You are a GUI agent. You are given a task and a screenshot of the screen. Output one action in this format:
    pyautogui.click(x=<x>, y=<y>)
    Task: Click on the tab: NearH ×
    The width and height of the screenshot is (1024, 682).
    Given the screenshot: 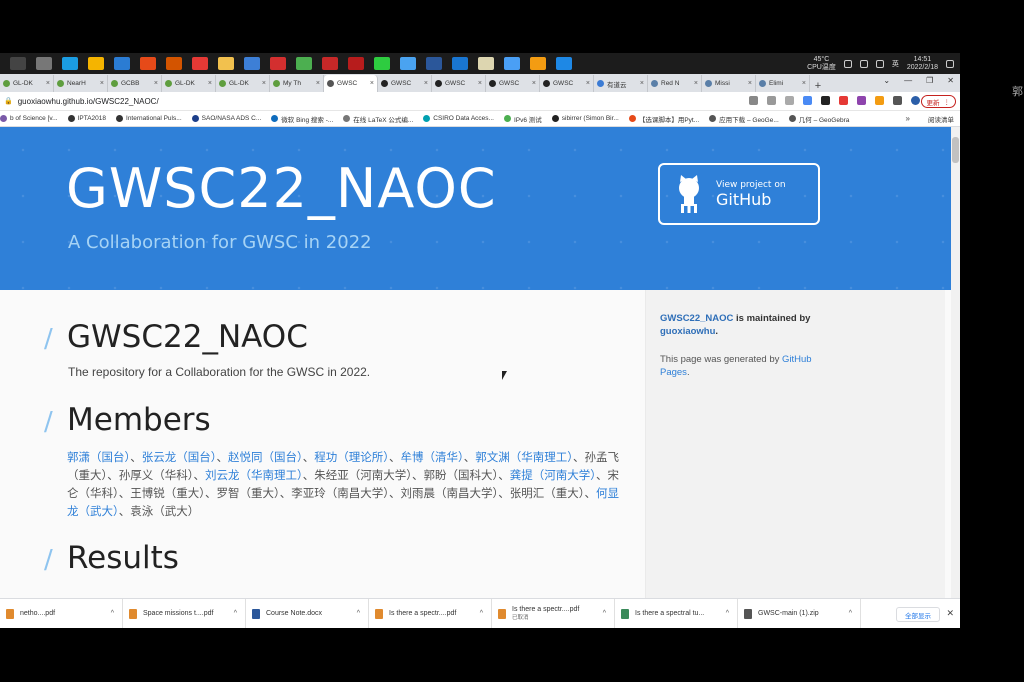 What is the action you would take?
    pyautogui.click(x=81, y=83)
    